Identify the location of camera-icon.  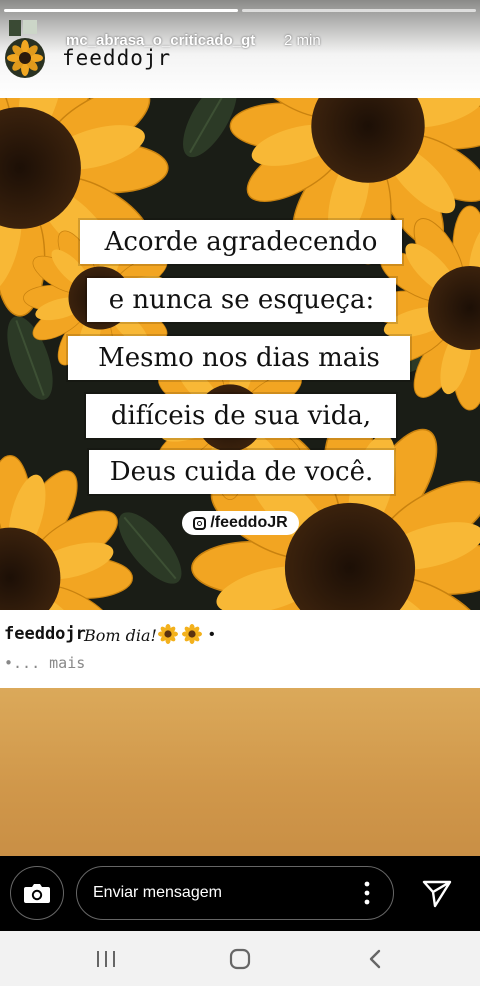
(37, 893).